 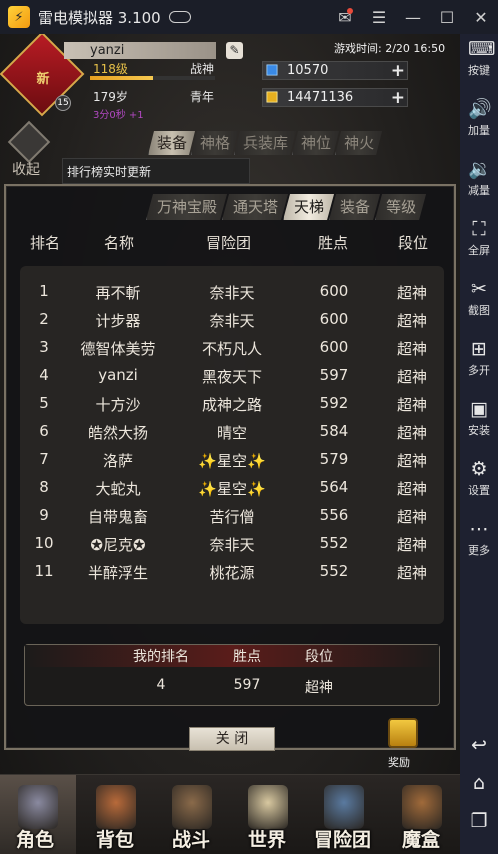 What do you see at coordinates (479, 118) in the screenshot?
I see `sidebar-item-volume-up: 🔊 加量` at bounding box center [479, 118].